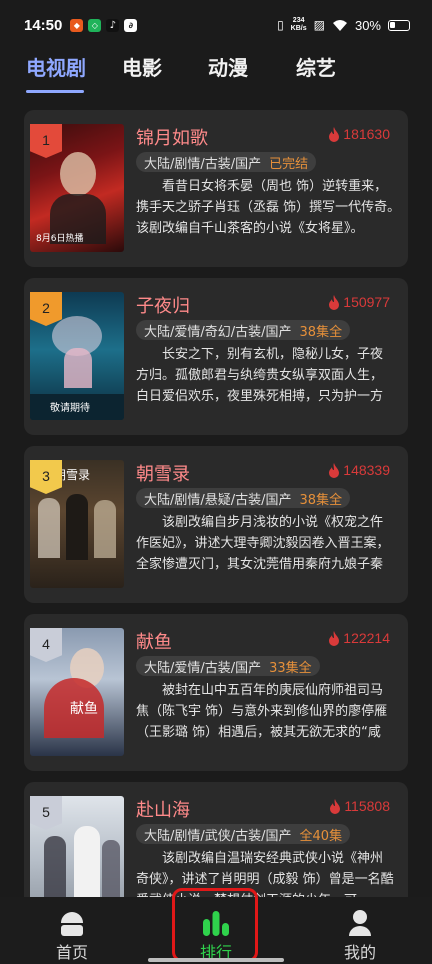 The image size is (432, 964). Describe the element at coordinates (298, 24) in the screenshot. I see `network-speed: 234 KB/s` at that location.